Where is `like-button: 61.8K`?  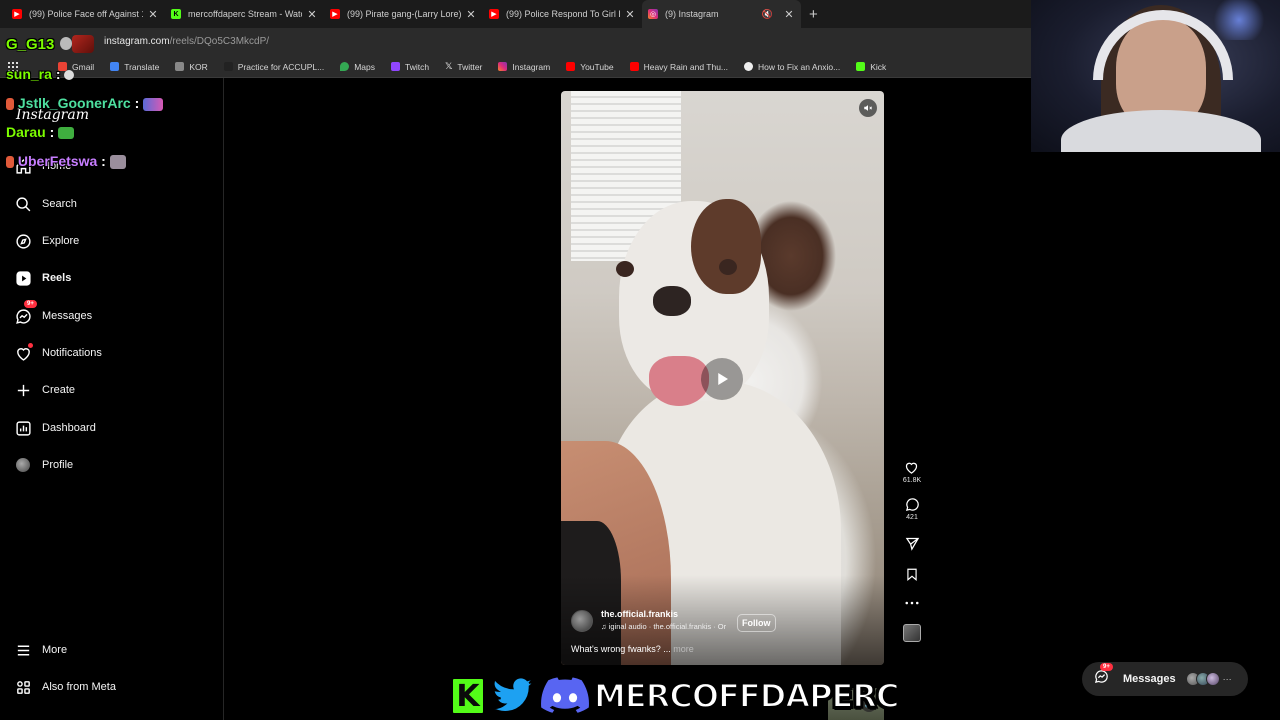
like-button: 61.8K is located at coordinates (912, 472).